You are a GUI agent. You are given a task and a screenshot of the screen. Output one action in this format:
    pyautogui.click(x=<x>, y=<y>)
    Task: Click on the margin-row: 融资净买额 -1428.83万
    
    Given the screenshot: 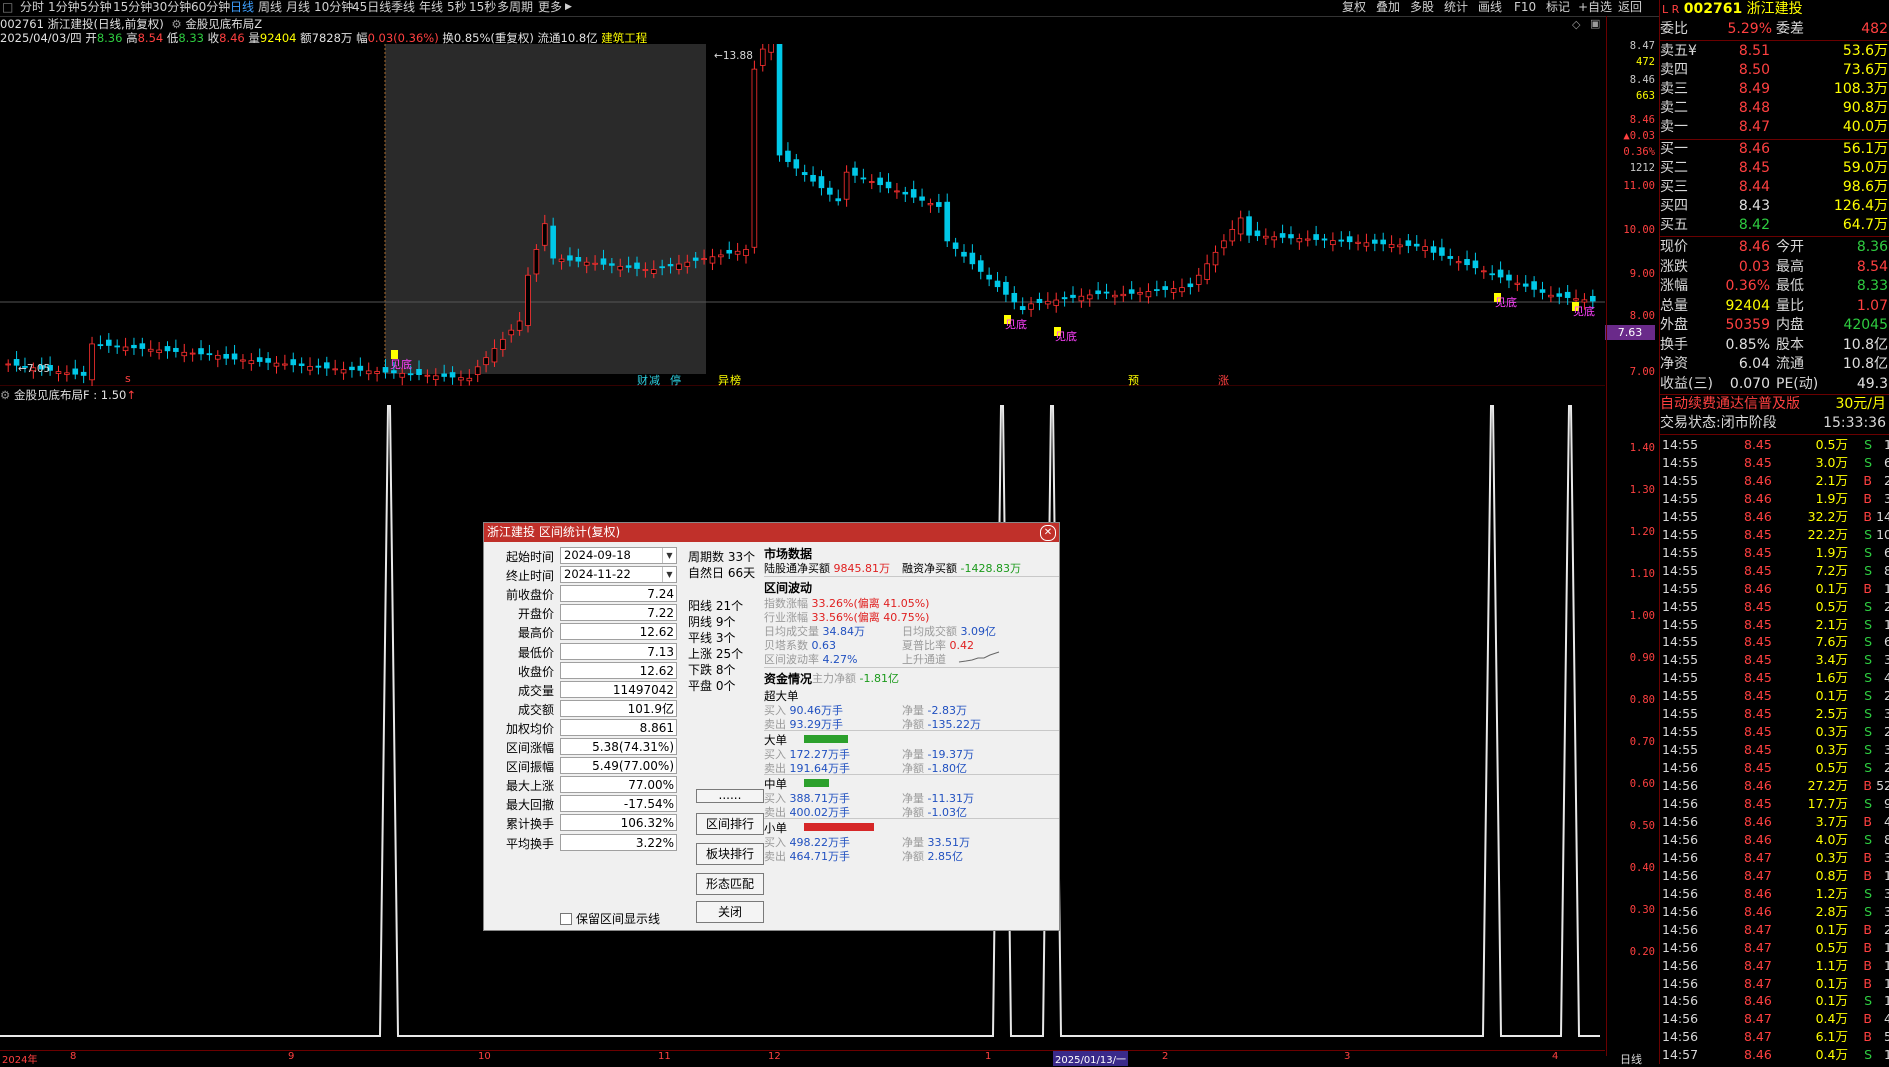 What is the action you would take?
    pyautogui.click(x=961, y=568)
    